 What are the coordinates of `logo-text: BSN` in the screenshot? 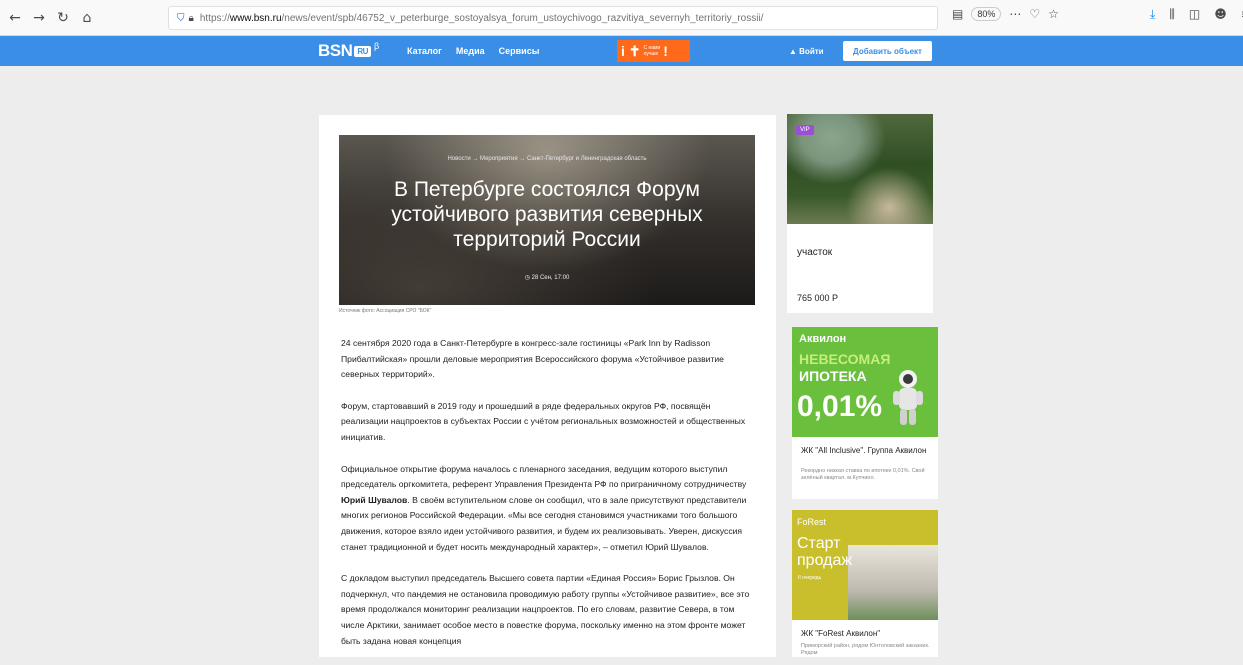 It's located at (335, 50).